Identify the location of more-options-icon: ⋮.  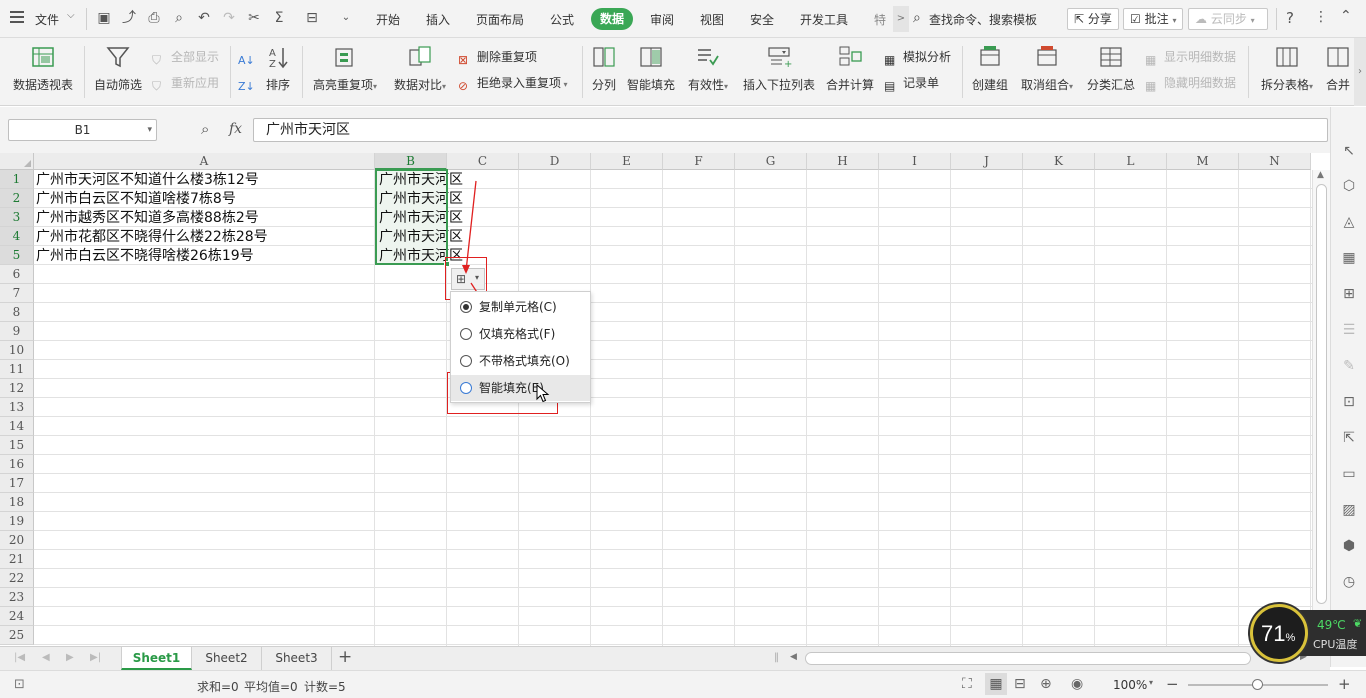
(1321, 17).